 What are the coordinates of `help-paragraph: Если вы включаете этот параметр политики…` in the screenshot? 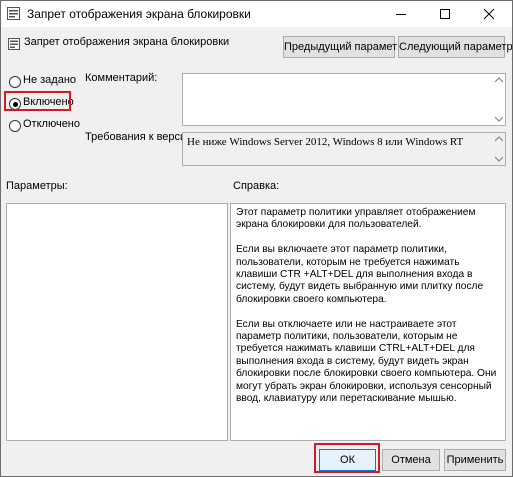 It's located at (360, 274).